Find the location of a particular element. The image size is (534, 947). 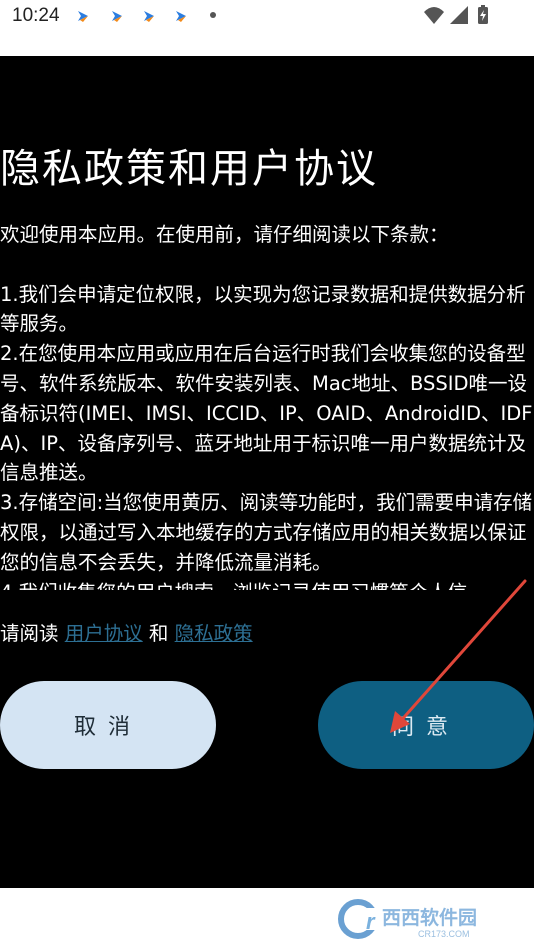

terms-paragraph: 欢迎使用本应用。在使用前，请仔细阅读以下条款： is located at coordinates (224, 234).